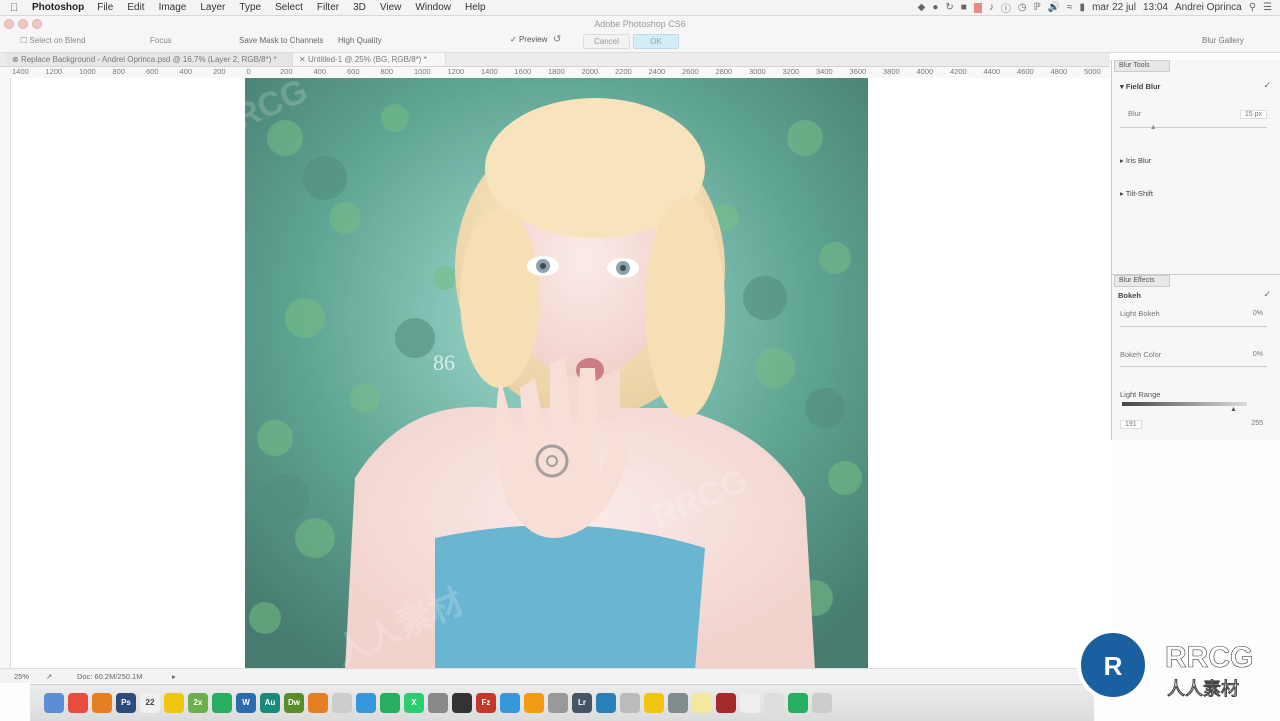  I want to click on bluetooth-icon: ℙ, so click(1037, 7).